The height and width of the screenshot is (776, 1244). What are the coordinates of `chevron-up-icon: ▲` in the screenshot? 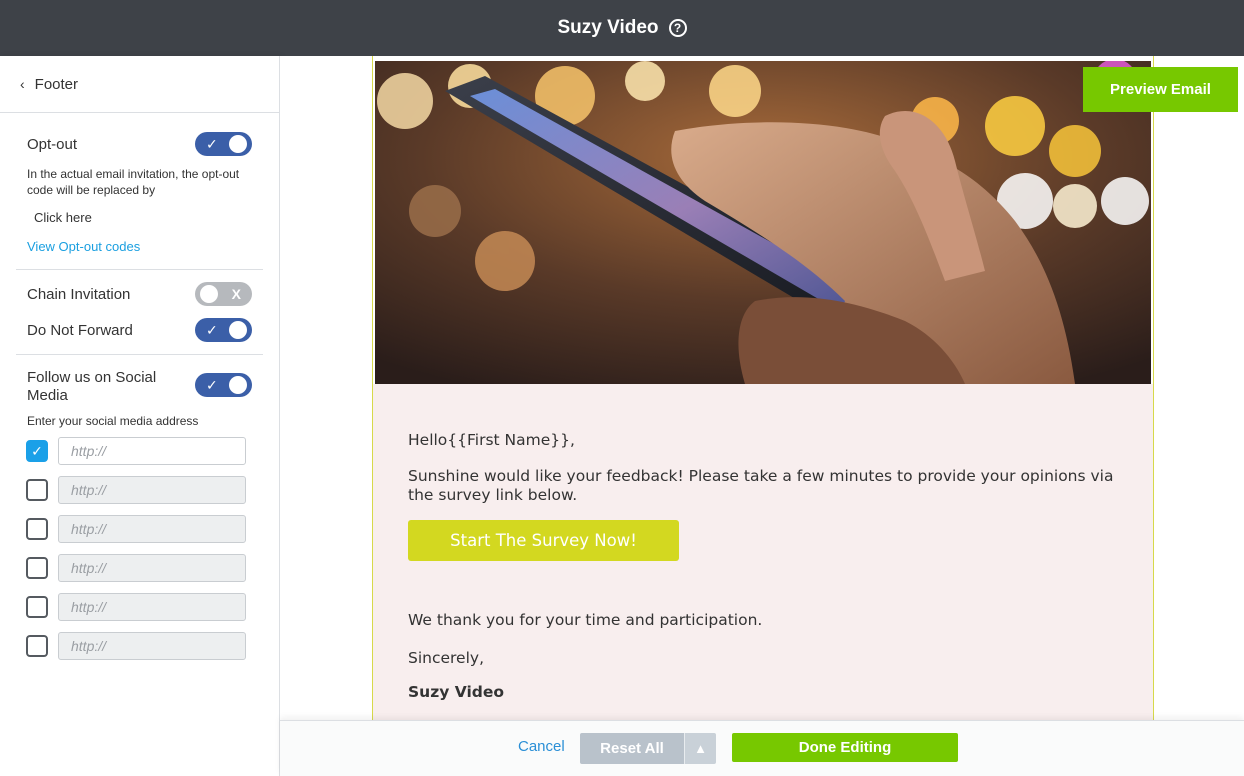 It's located at (700, 748).